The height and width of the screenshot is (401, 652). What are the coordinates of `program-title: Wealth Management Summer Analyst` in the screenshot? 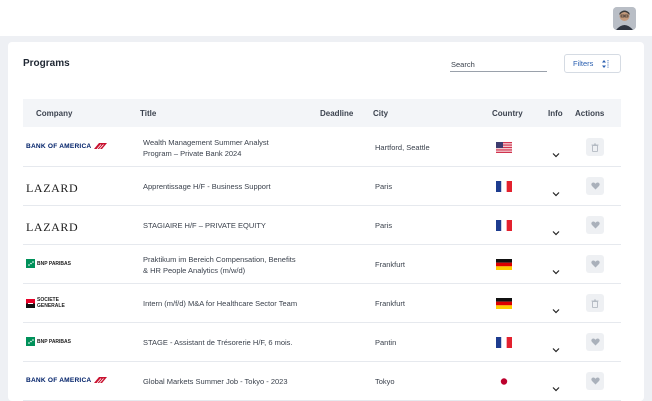 It's located at (206, 142).